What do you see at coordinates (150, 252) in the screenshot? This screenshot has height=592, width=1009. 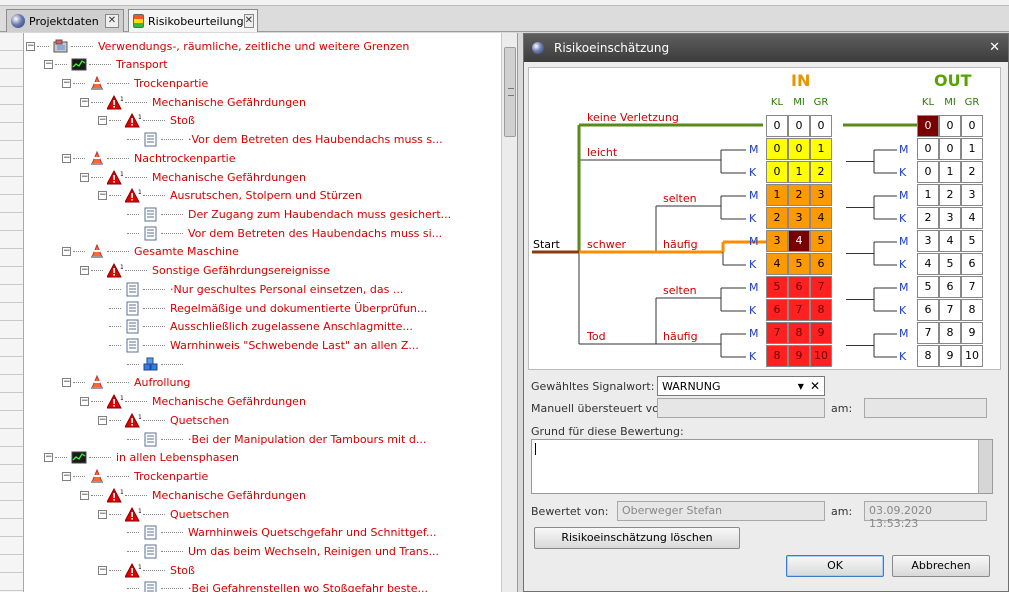 I see `tree-row: − Gesamte Maschine` at bounding box center [150, 252].